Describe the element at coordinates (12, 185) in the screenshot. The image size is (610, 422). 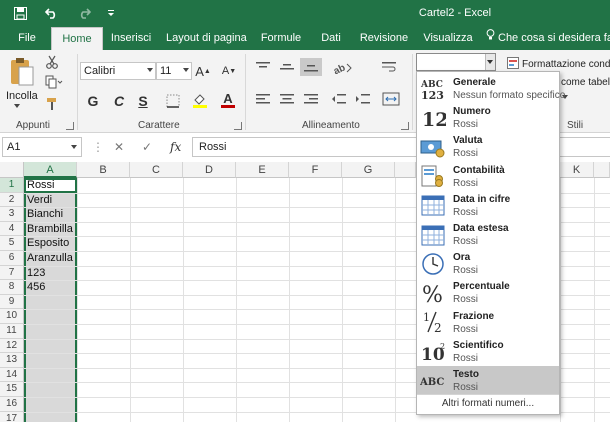
I see `row-header: 1` at that location.